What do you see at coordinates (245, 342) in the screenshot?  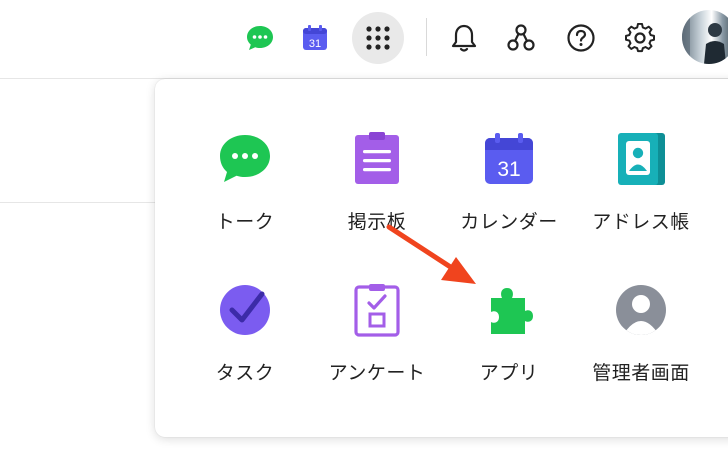 I see `app-tile-task: タスク` at bounding box center [245, 342].